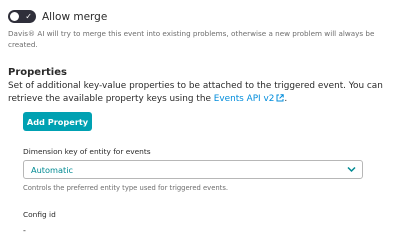 This screenshot has height=242, width=400. Describe the element at coordinates (57, 121) in the screenshot. I see `add-property-button: Add Property` at that location.